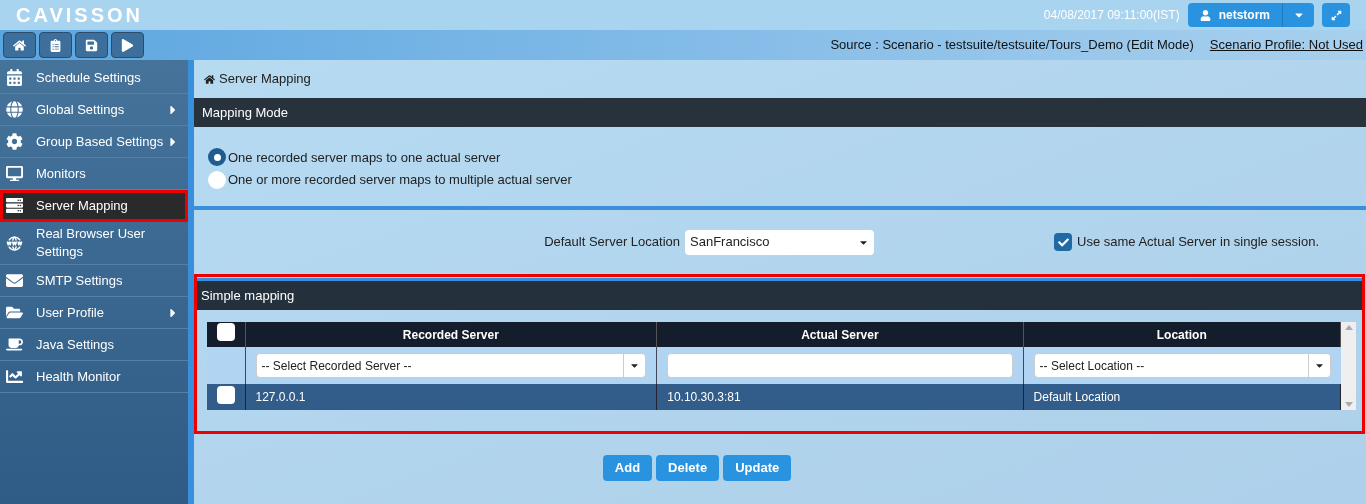 Image resolution: width=1366 pixels, height=504 pixels. Describe the element at coordinates (14, 173) in the screenshot. I see `monitor-icon` at that location.